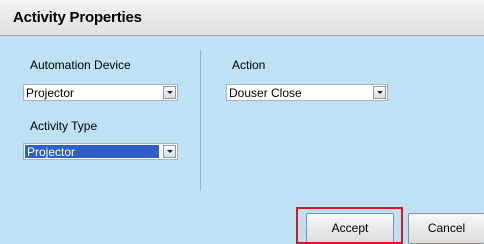  I want to click on activity-type-select: Projector, so click(100, 151).